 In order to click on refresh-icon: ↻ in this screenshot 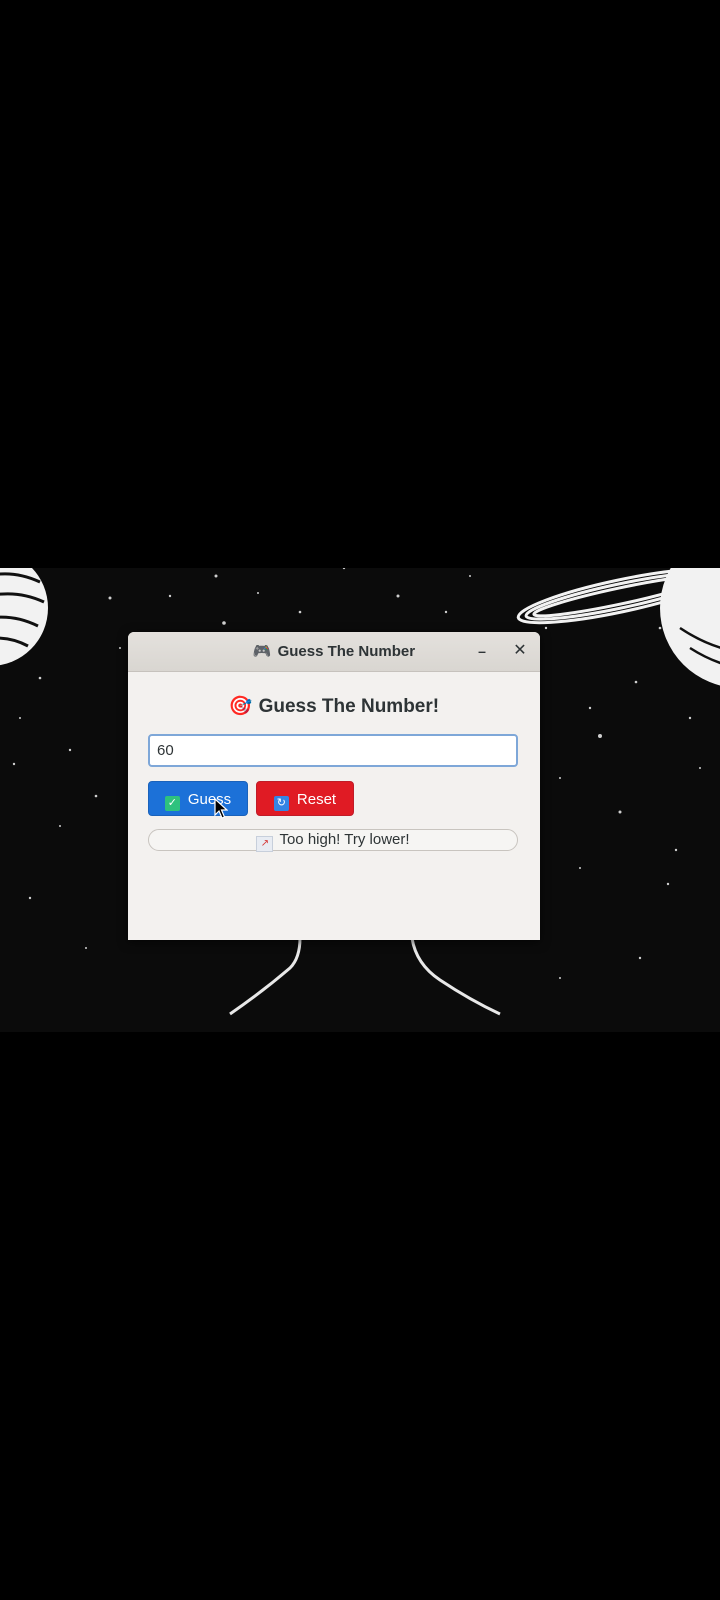, I will do `click(281, 803)`.